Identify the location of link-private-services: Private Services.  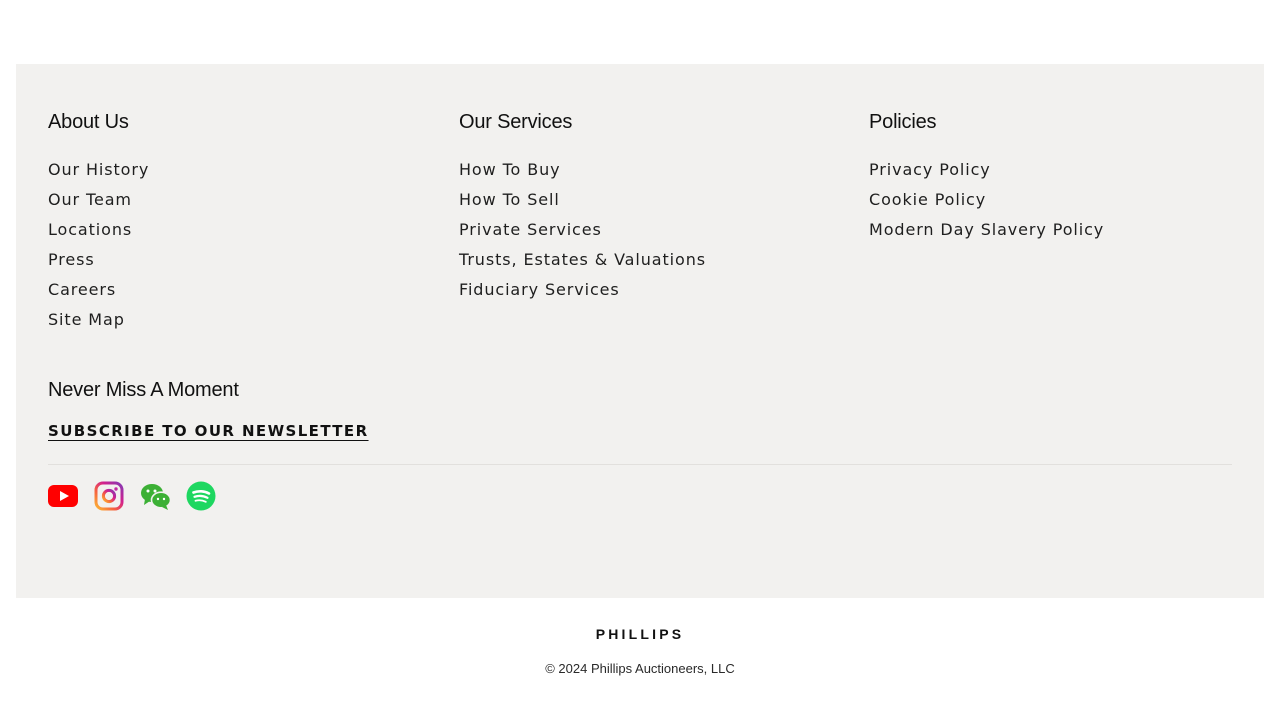
(530, 229).